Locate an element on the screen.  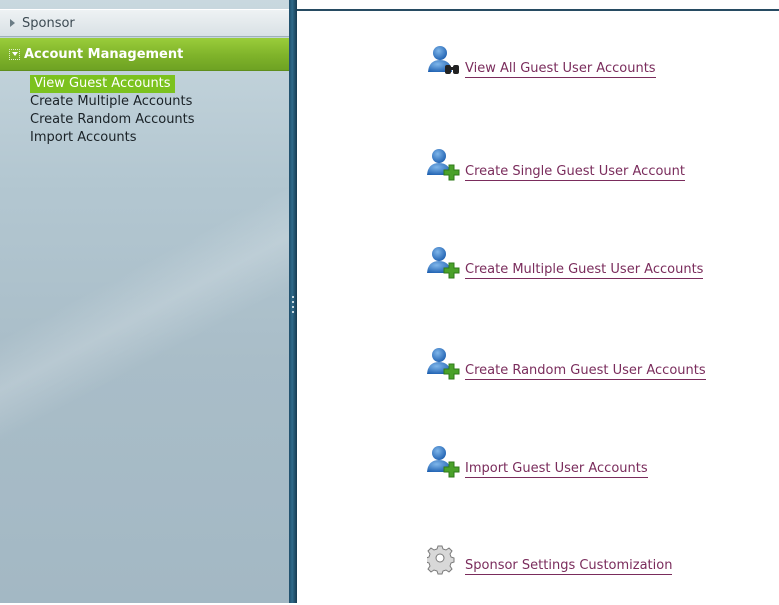
create-multiple-guest-user-accounts-link: Create Multiple Guest User Accounts is located at coordinates (584, 270).